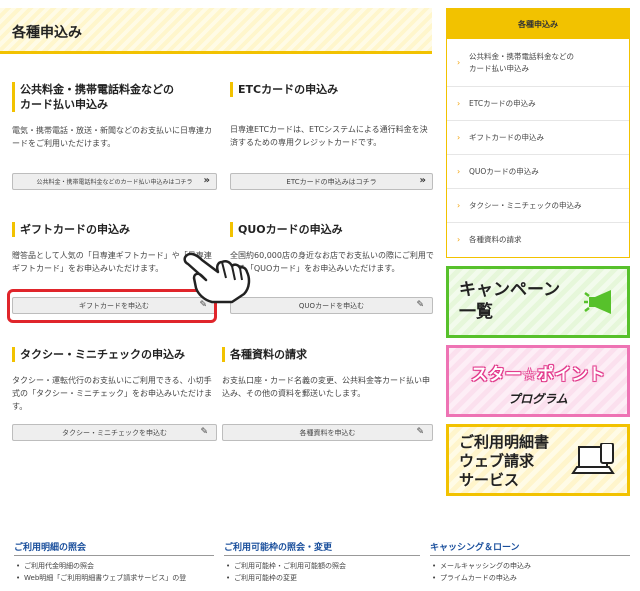  What do you see at coordinates (327, 432) in the screenshot?
I see `documents-button: 各種資料を申込む ✎` at bounding box center [327, 432].